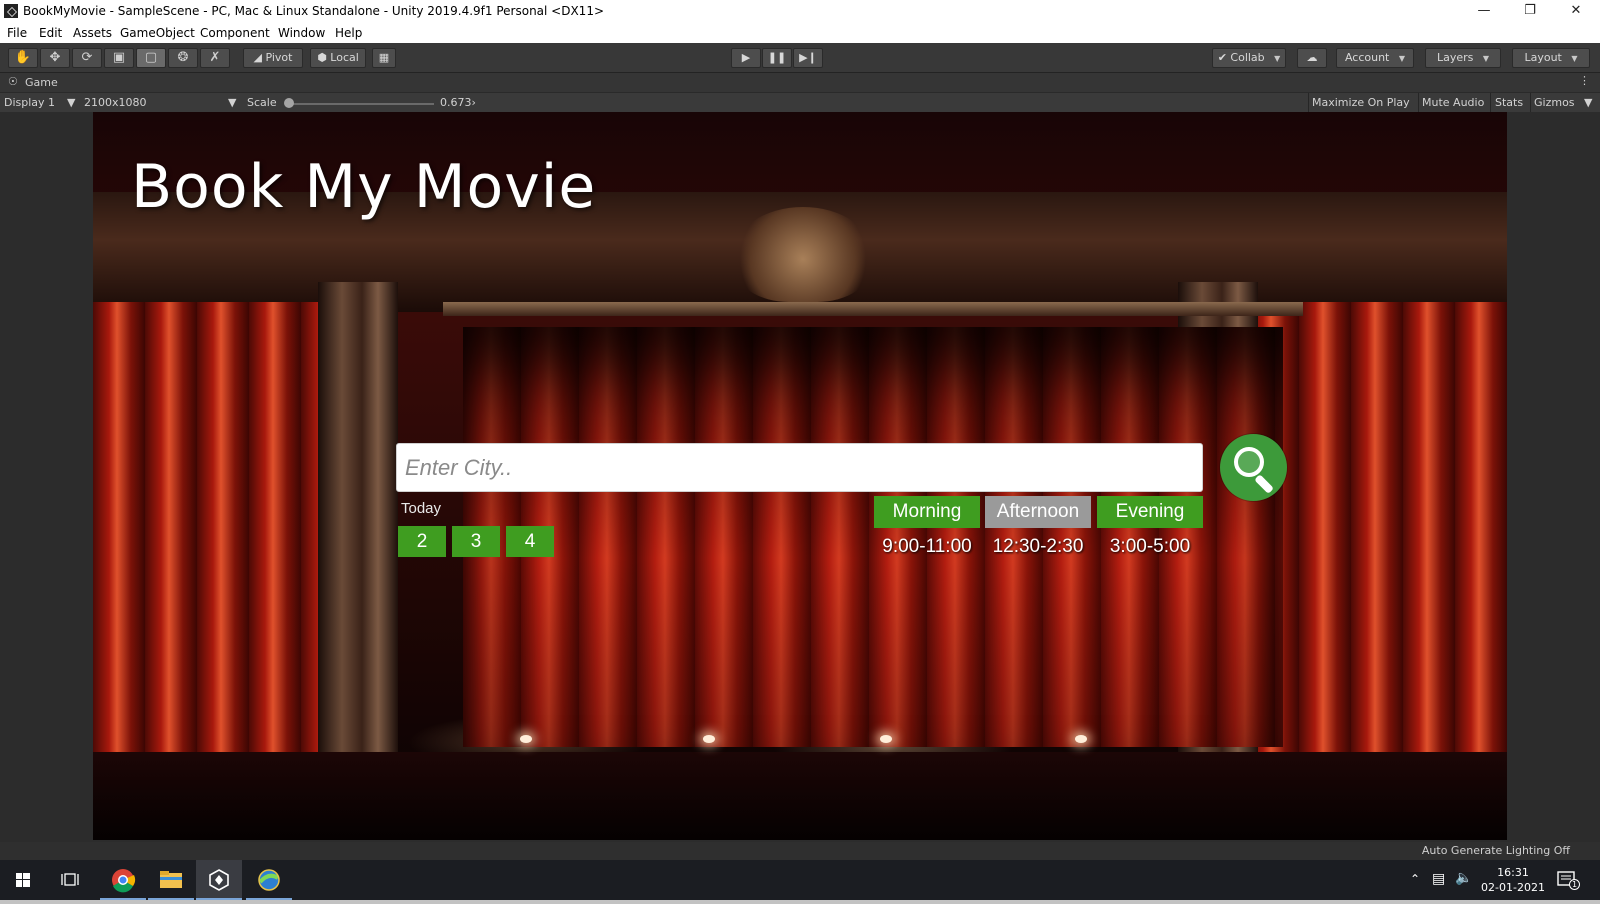  Describe the element at coordinates (1554, 102) in the screenshot. I see `gizmos-toggle: Gizmos` at that location.